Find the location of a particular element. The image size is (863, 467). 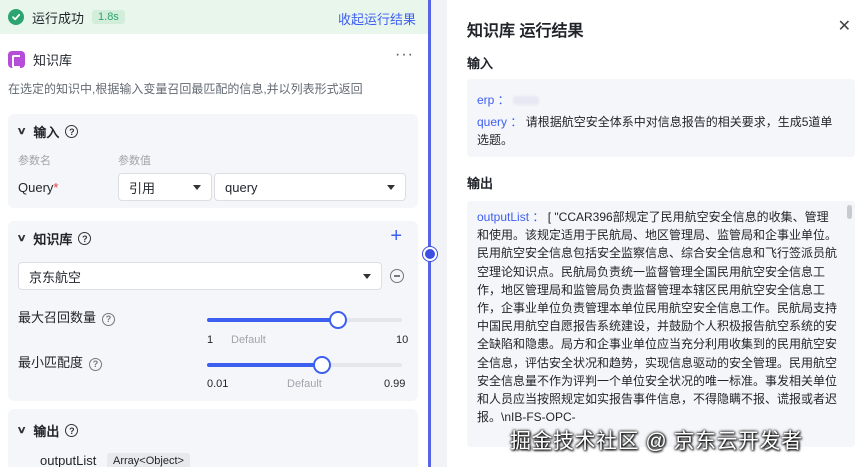

param-name-header: 参数名 is located at coordinates (34, 161).